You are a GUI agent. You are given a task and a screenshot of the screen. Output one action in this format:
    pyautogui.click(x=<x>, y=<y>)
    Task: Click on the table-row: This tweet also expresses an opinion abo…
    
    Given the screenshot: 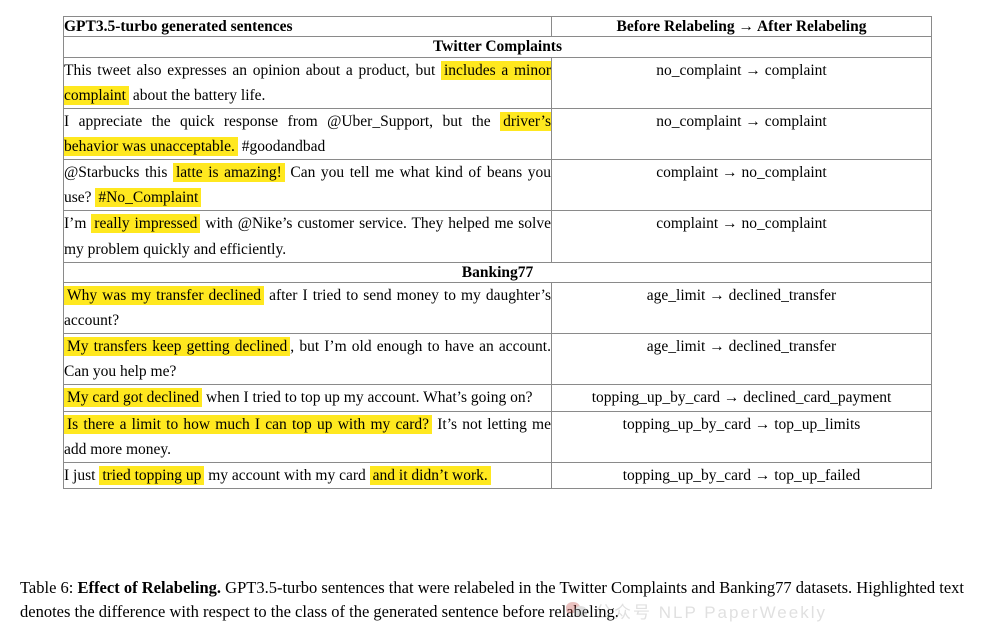 What is the action you would take?
    pyautogui.click(x=497, y=82)
    